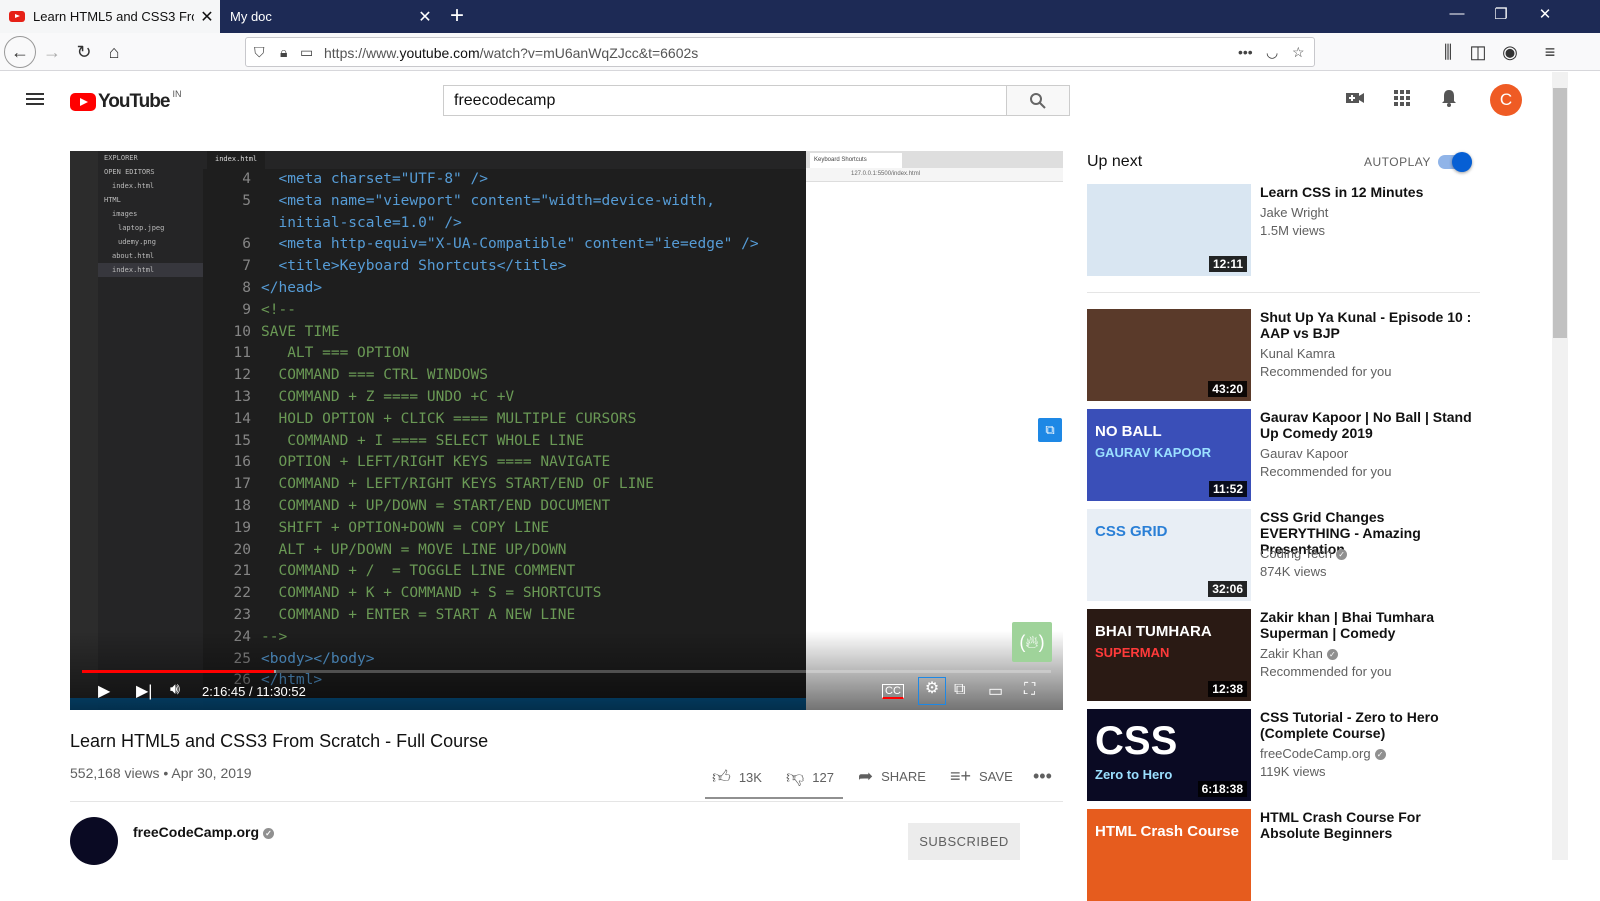  I want to click on recommendation-channel: Jake Wright, so click(1294, 212).